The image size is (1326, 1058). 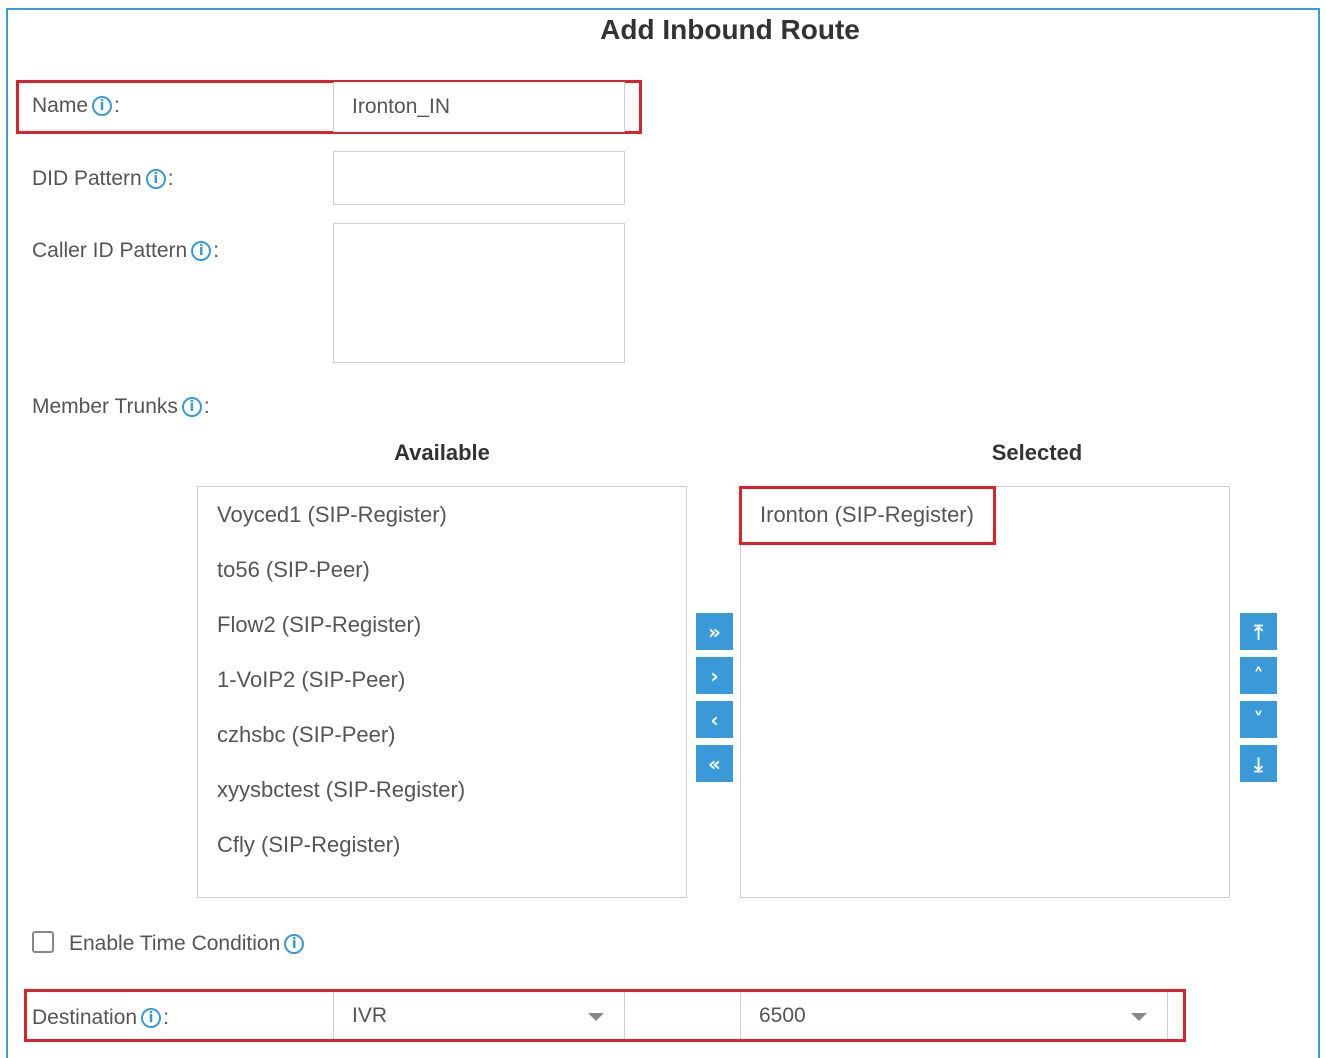 I want to click on list-item: xyysbctest (SIP-Register), so click(x=341, y=790).